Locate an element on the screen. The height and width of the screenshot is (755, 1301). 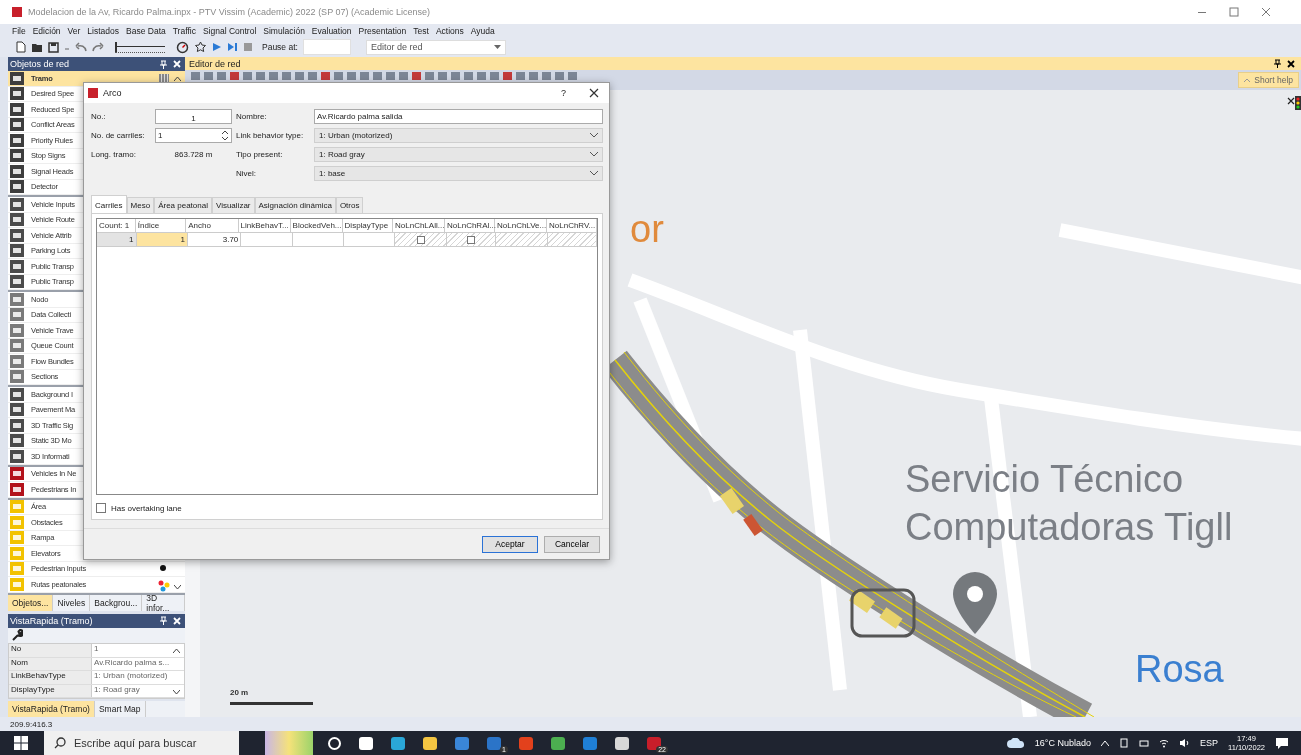
map-label: Computadoras Tigll is located at coordinates (1069, 527).